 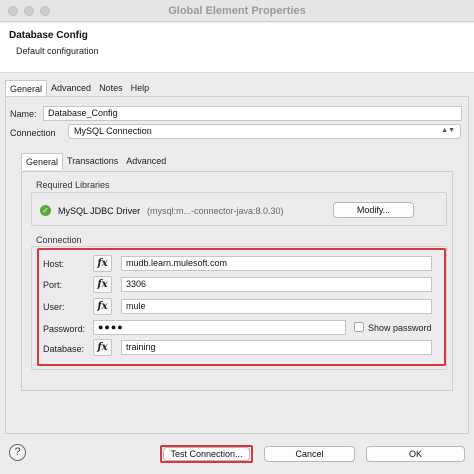 What do you see at coordinates (102, 306) in the screenshot?
I see `fx-expression-user-button: fx` at bounding box center [102, 306].